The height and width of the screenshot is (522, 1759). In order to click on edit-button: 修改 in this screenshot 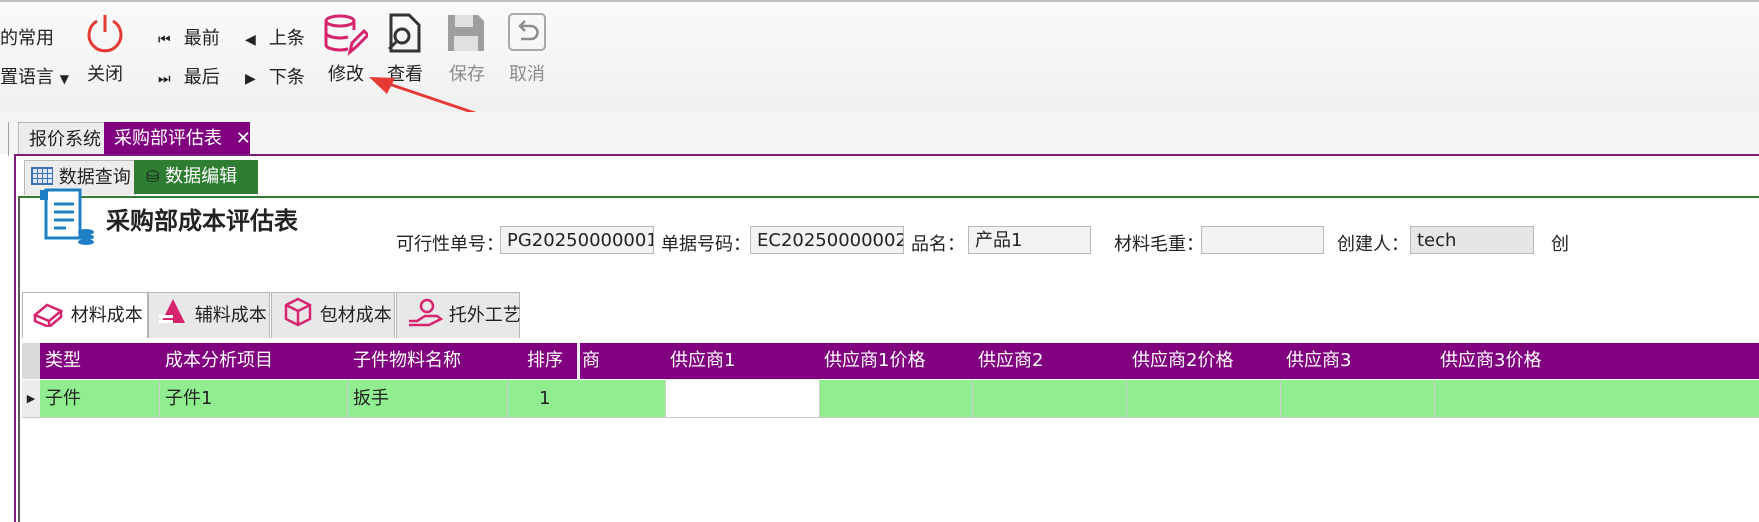, I will do `click(345, 53)`.